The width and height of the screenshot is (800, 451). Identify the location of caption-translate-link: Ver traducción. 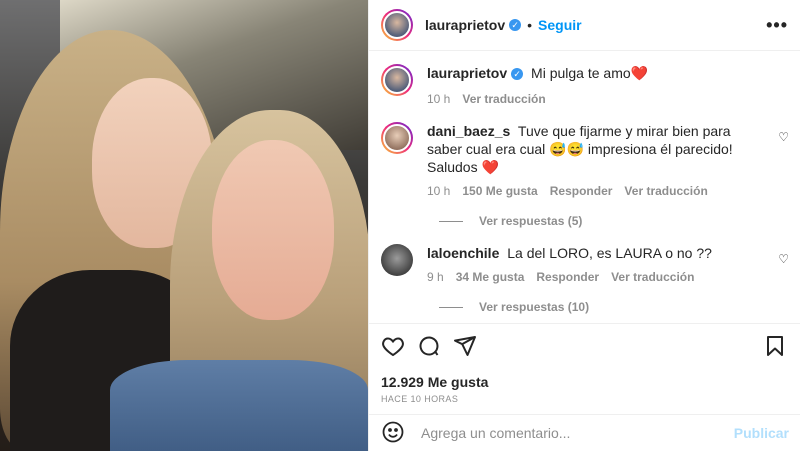
(503, 99).